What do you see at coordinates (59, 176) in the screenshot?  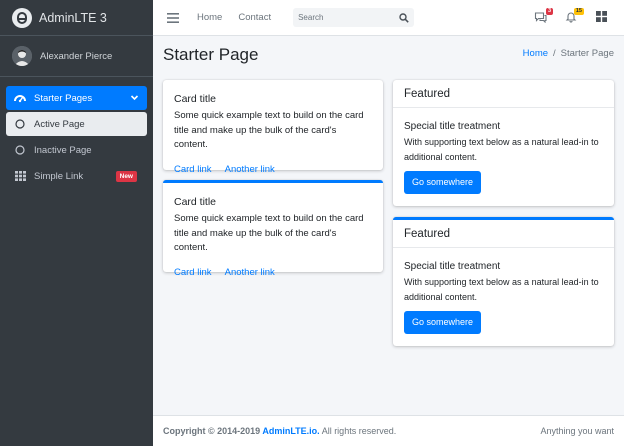 I see `sidebar-item-label: Simple Link` at bounding box center [59, 176].